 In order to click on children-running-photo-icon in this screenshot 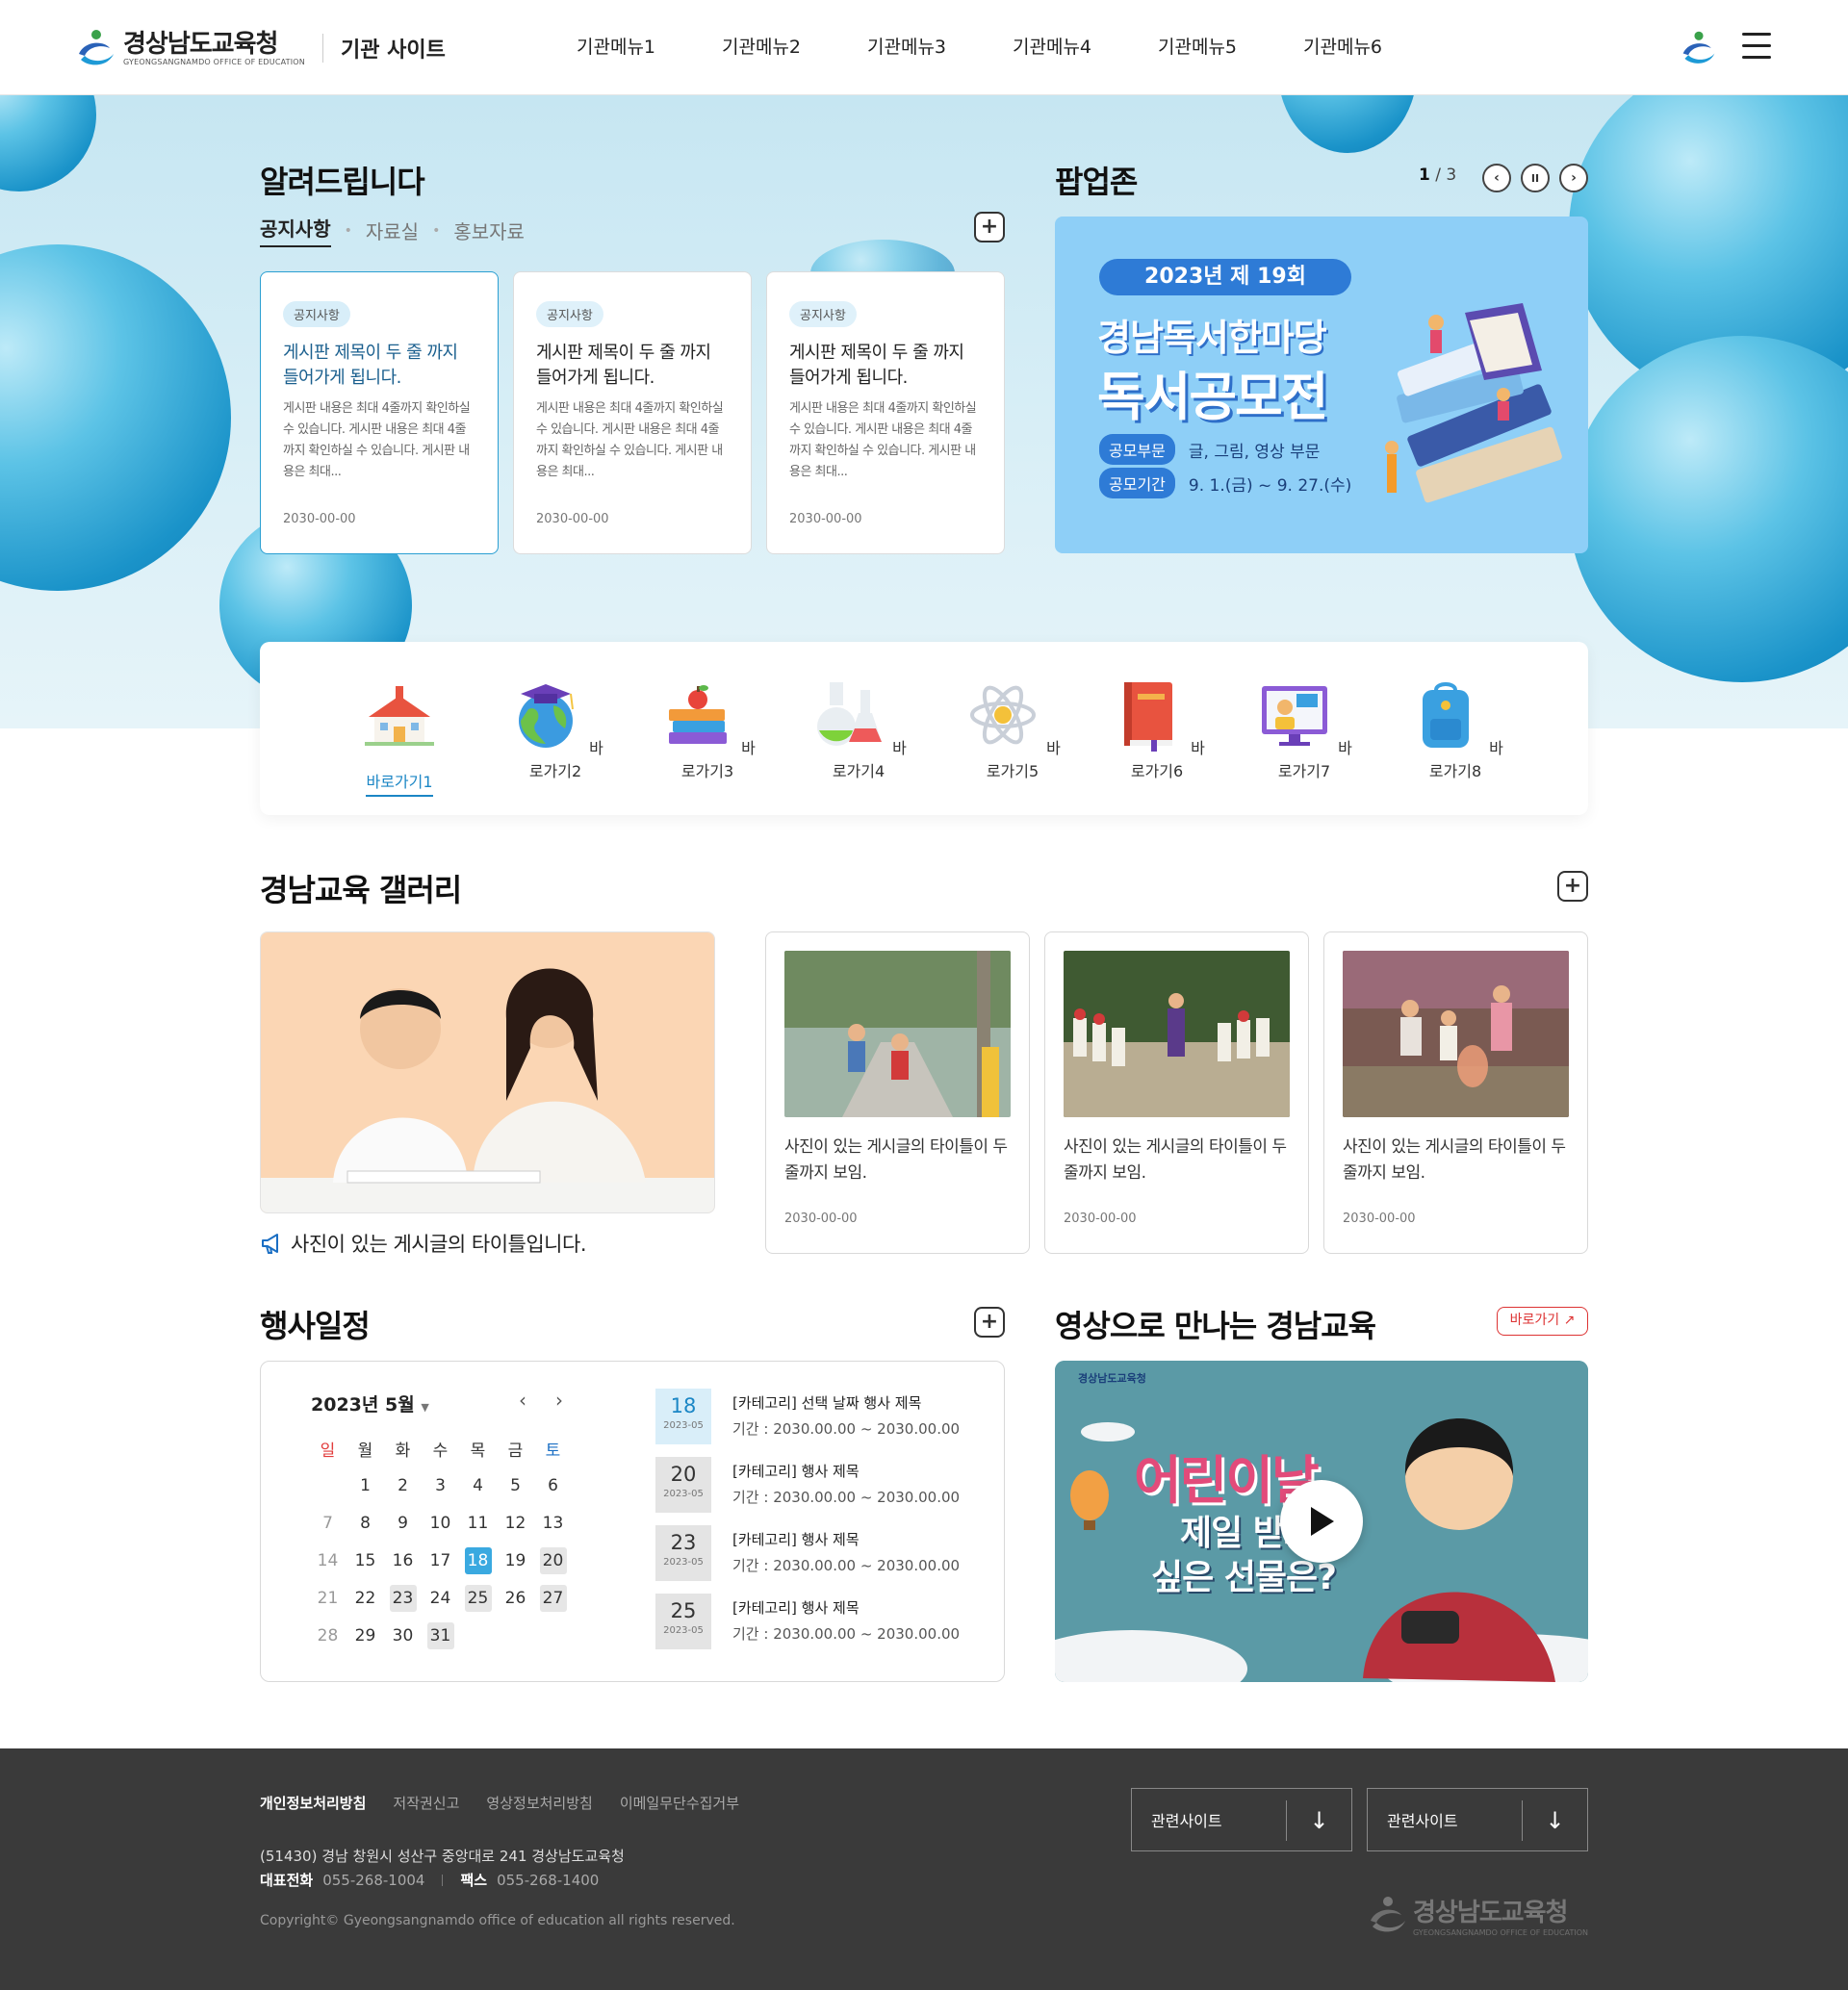, I will do `click(897, 1034)`.